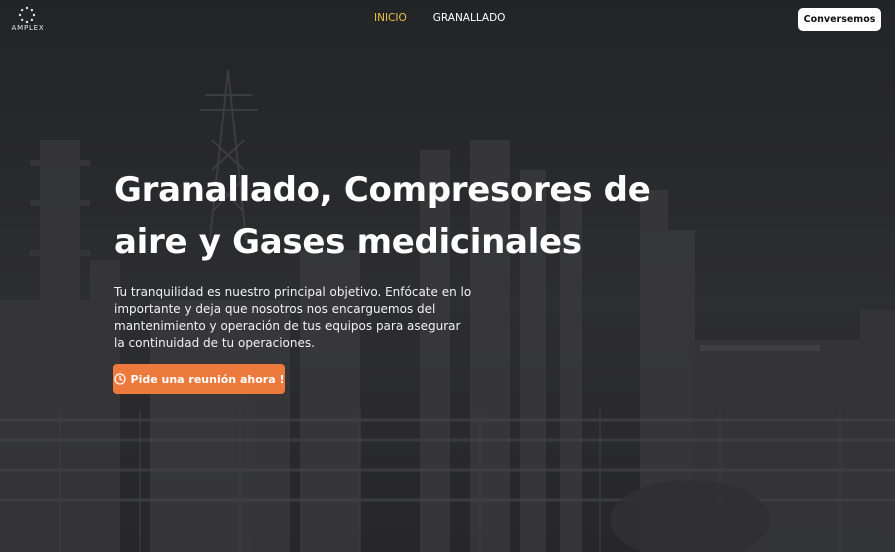 The height and width of the screenshot is (552, 895). What do you see at coordinates (207, 379) in the screenshot?
I see `schedule-meeting-label: Pide una reunión ahora !` at bounding box center [207, 379].